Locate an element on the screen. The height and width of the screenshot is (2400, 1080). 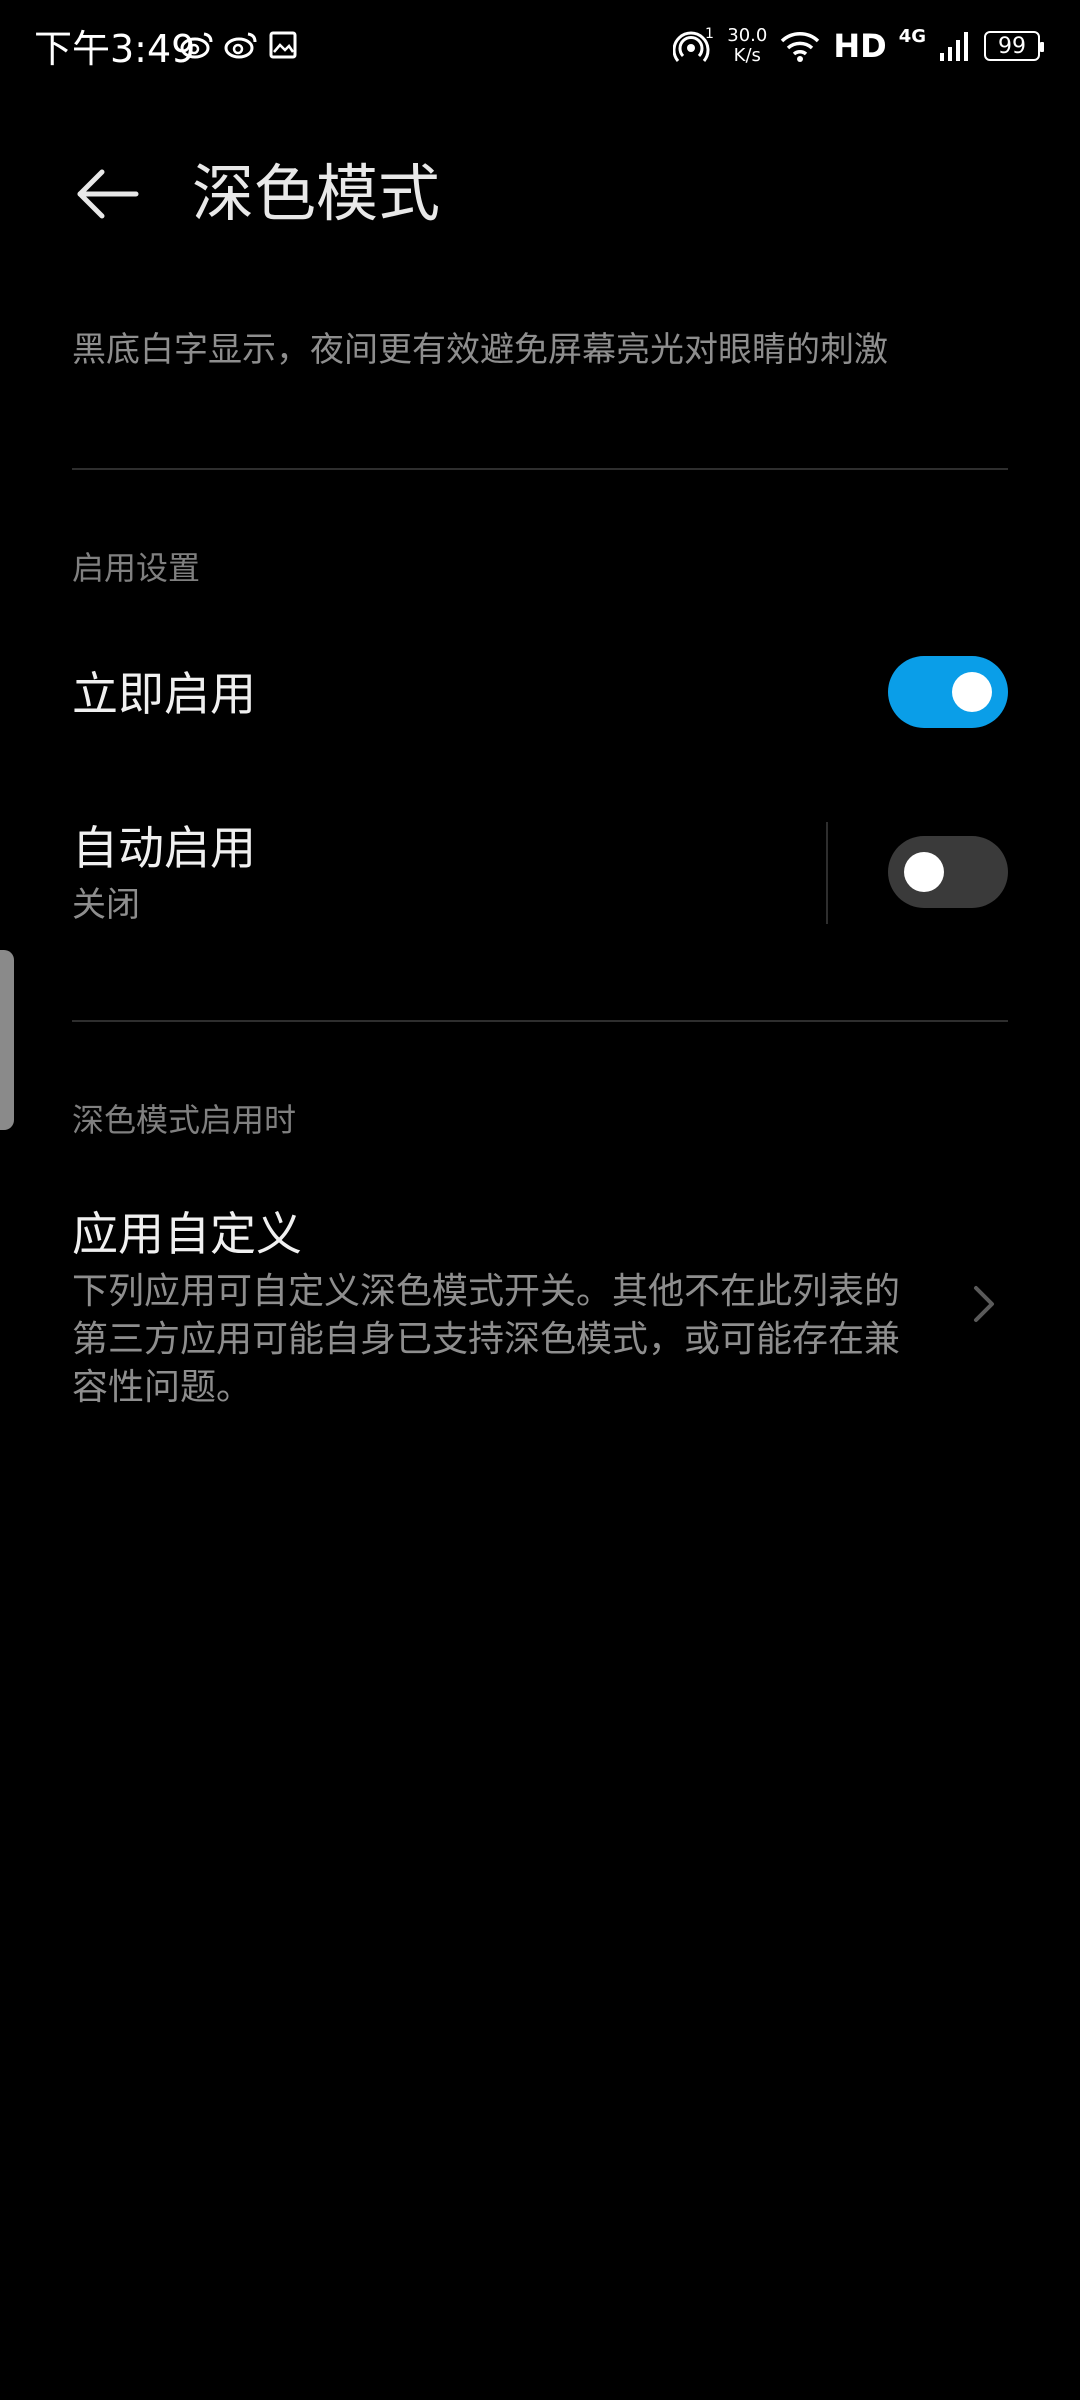
system-status-icons: 1 30.0 K/s HD 4G 99 is located at coordinates (858, 45).